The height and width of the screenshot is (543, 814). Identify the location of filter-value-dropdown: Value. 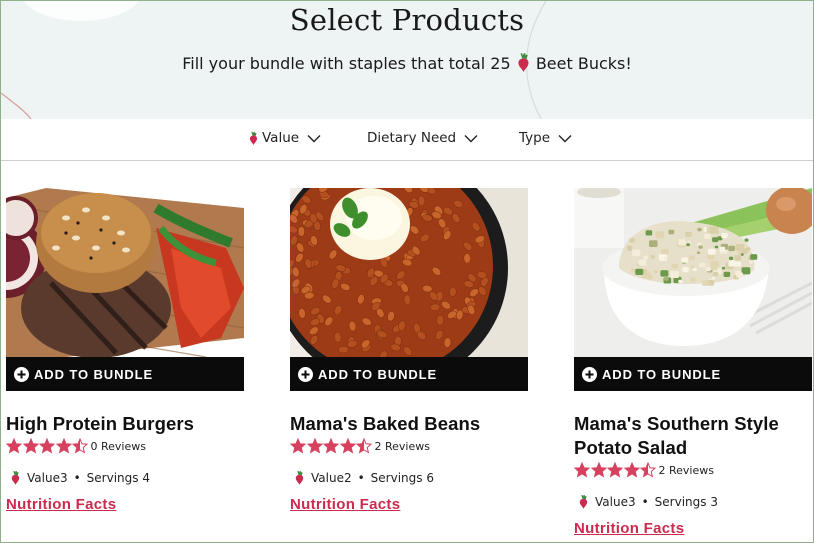
(284, 138).